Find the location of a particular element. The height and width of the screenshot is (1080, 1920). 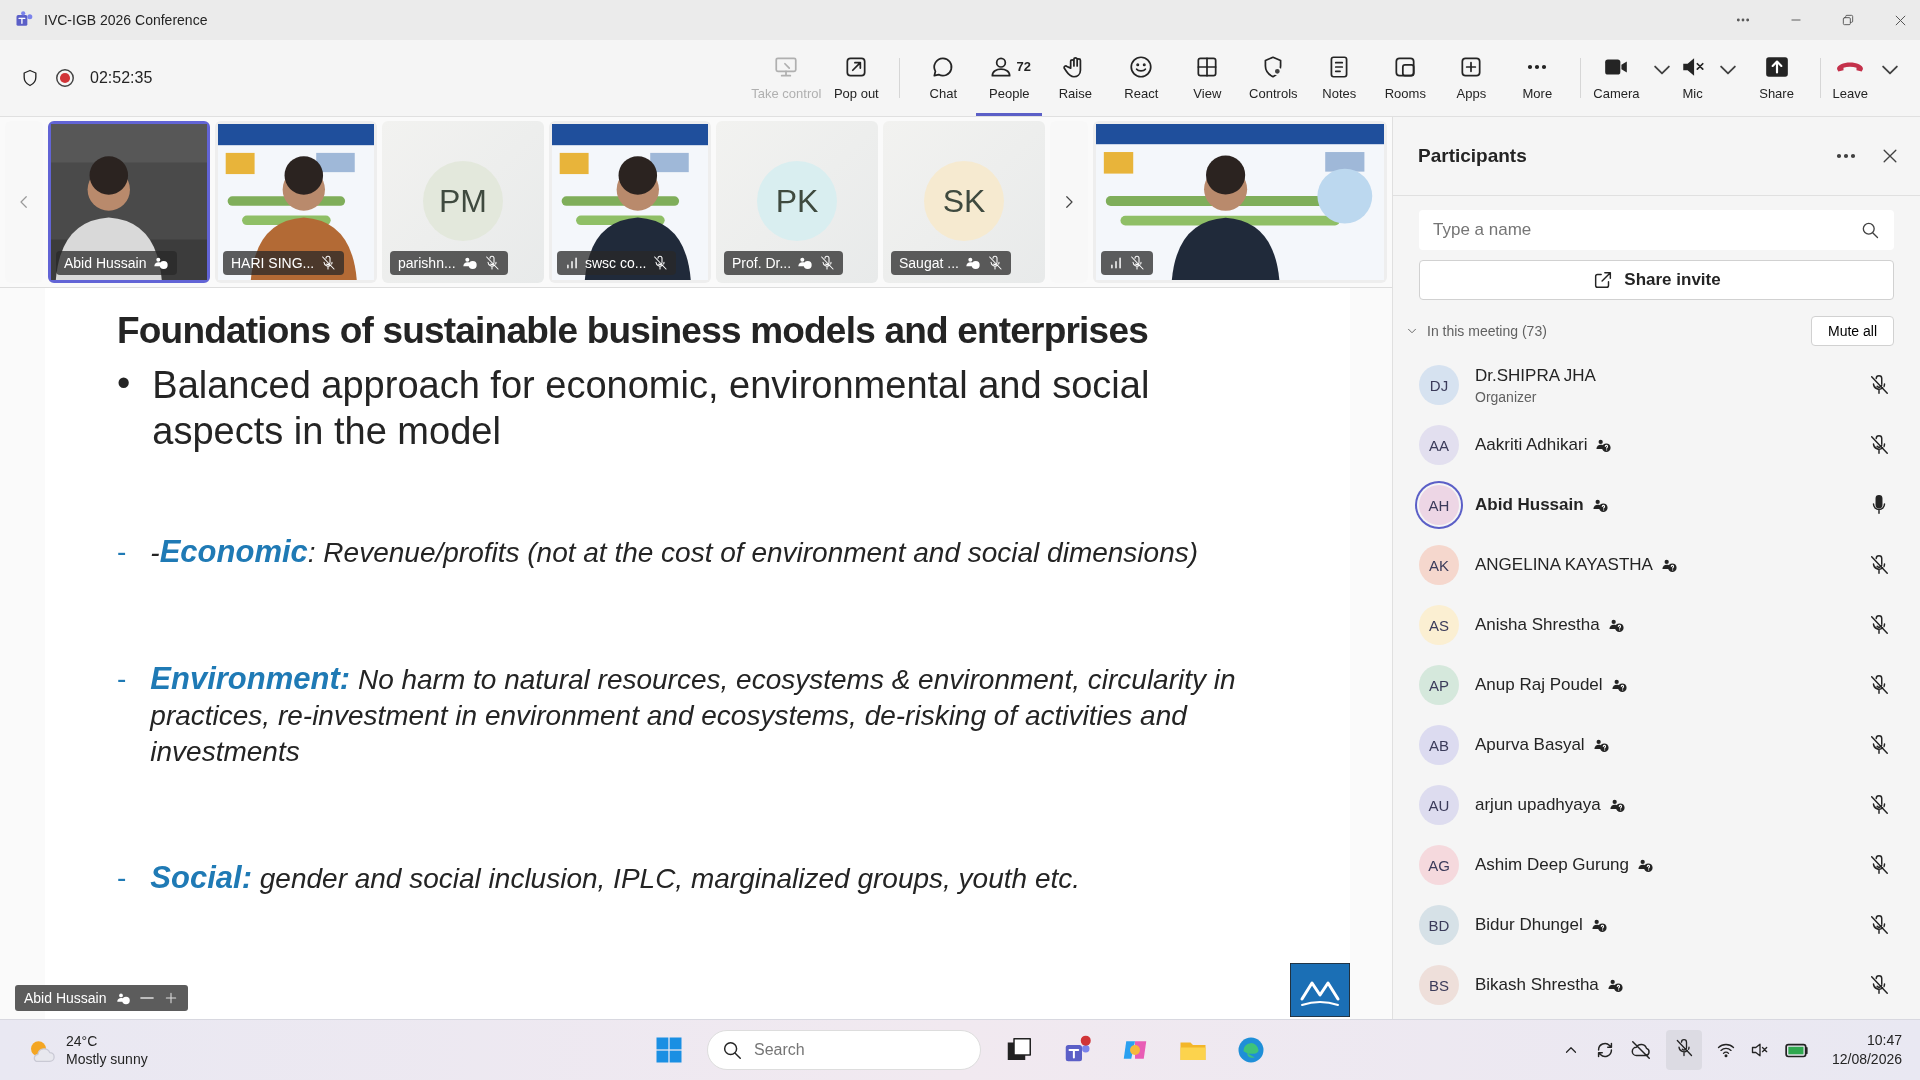

section-toggle: In this meeting (73) is located at coordinates (1608, 331).